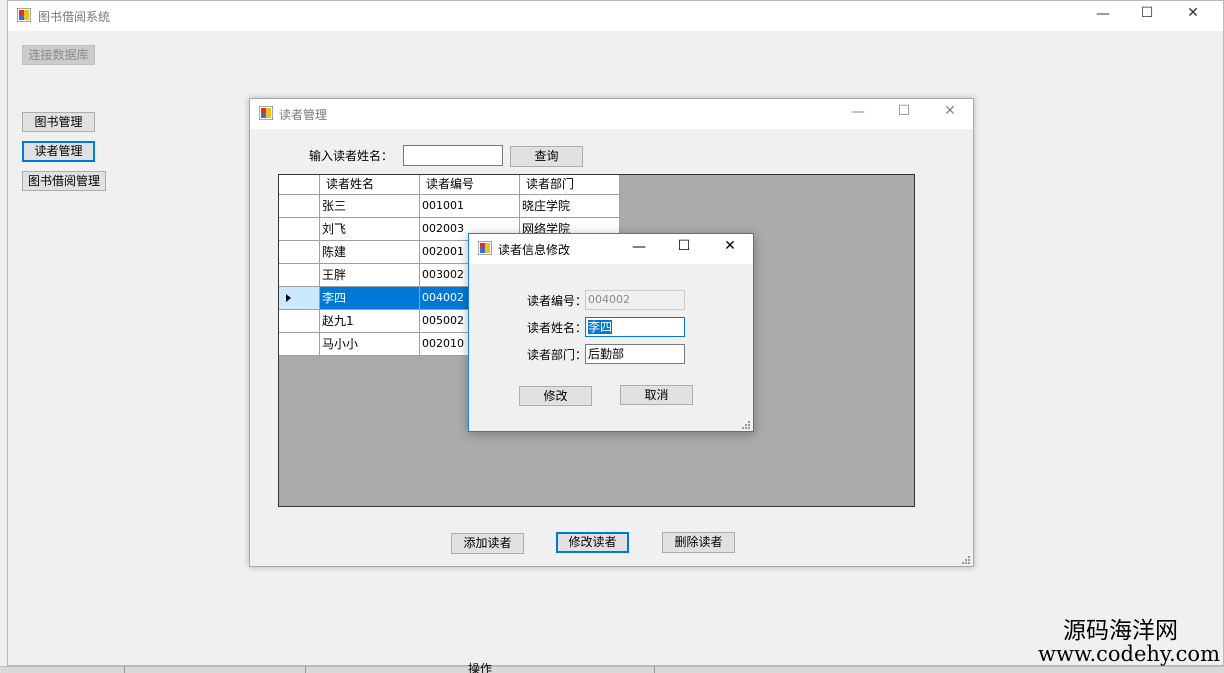  What do you see at coordinates (370, 321) in the screenshot?
I see `table-cell-name: 赵九1` at bounding box center [370, 321].